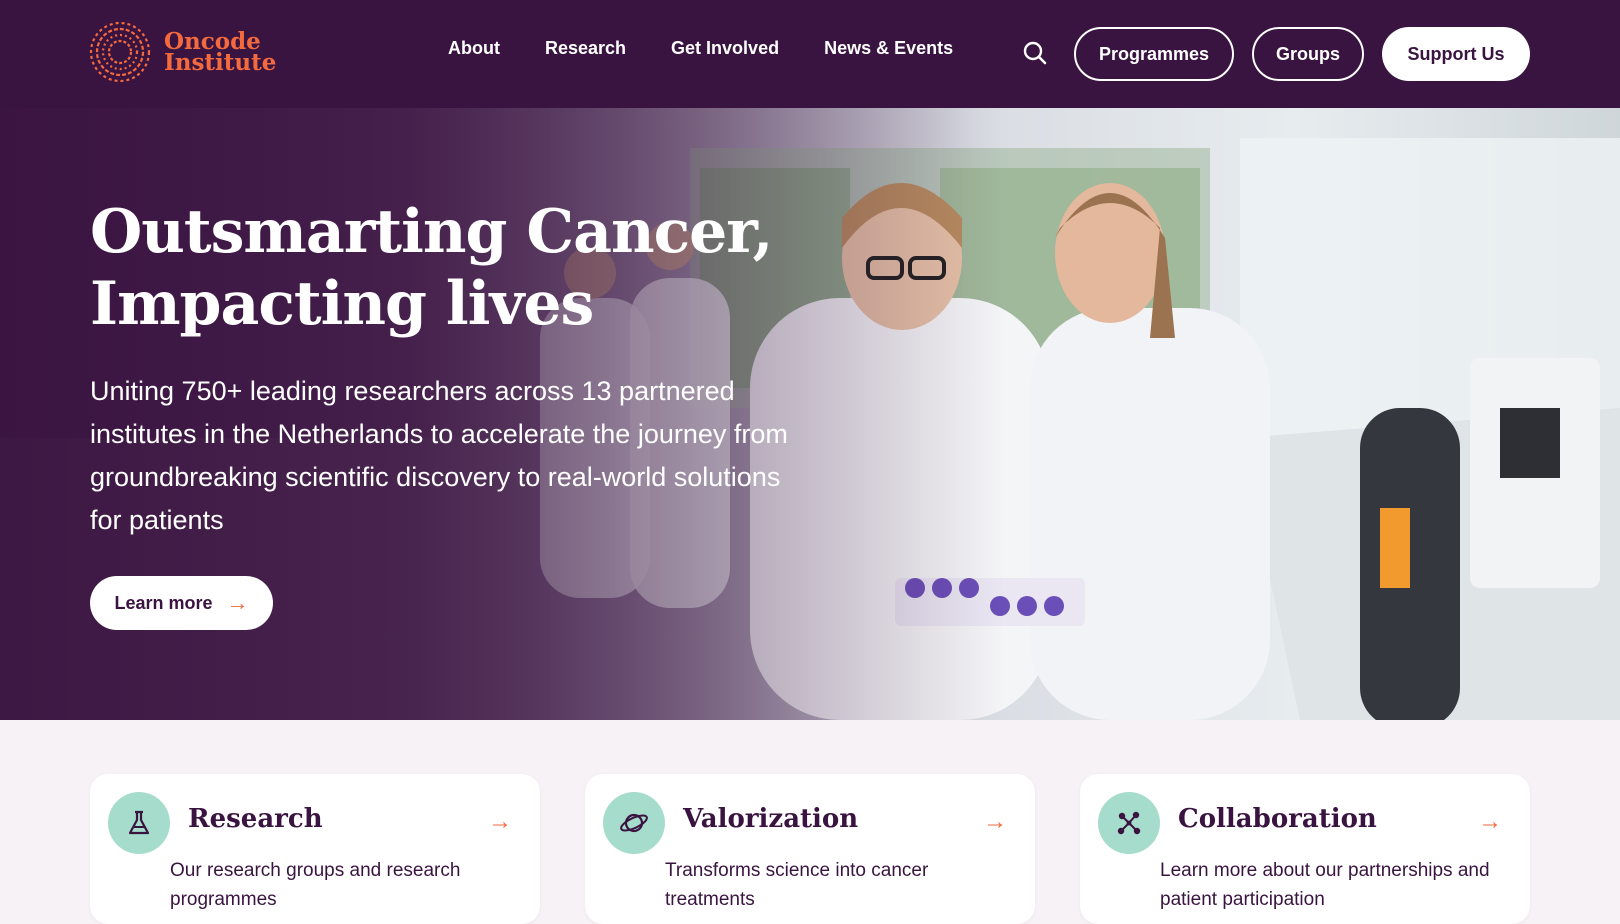 The width and height of the screenshot is (1620, 924). Describe the element at coordinates (888, 48) in the screenshot. I see `nav-item-news-events: News & Events` at that location.